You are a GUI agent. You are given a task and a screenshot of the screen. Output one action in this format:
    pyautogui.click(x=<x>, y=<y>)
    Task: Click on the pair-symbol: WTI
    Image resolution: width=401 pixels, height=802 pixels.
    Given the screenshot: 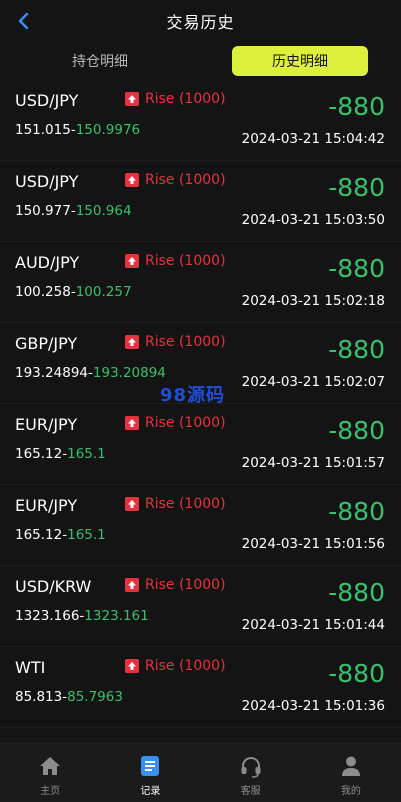 What is the action you would take?
    pyautogui.click(x=30, y=667)
    